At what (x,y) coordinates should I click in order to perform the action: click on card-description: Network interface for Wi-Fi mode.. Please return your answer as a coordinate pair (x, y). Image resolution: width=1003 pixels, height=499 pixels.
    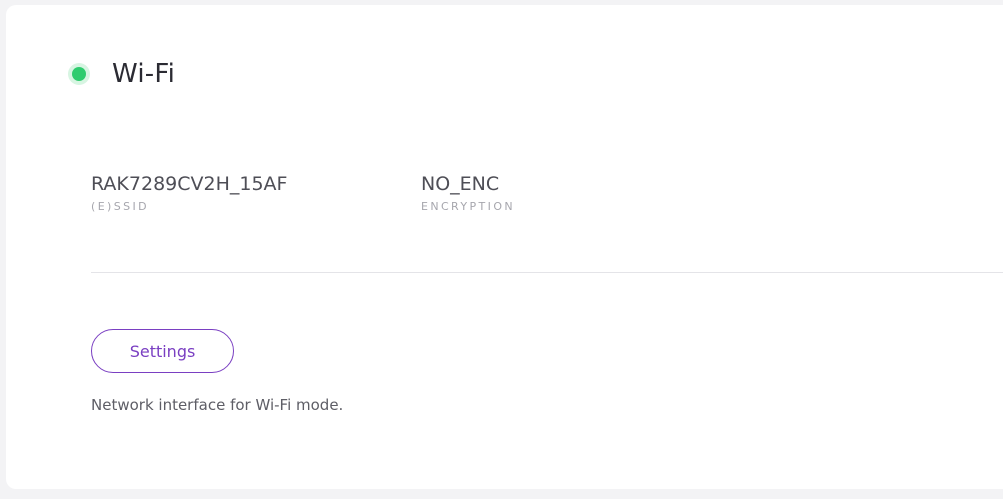
    Looking at the image, I should click on (217, 405).